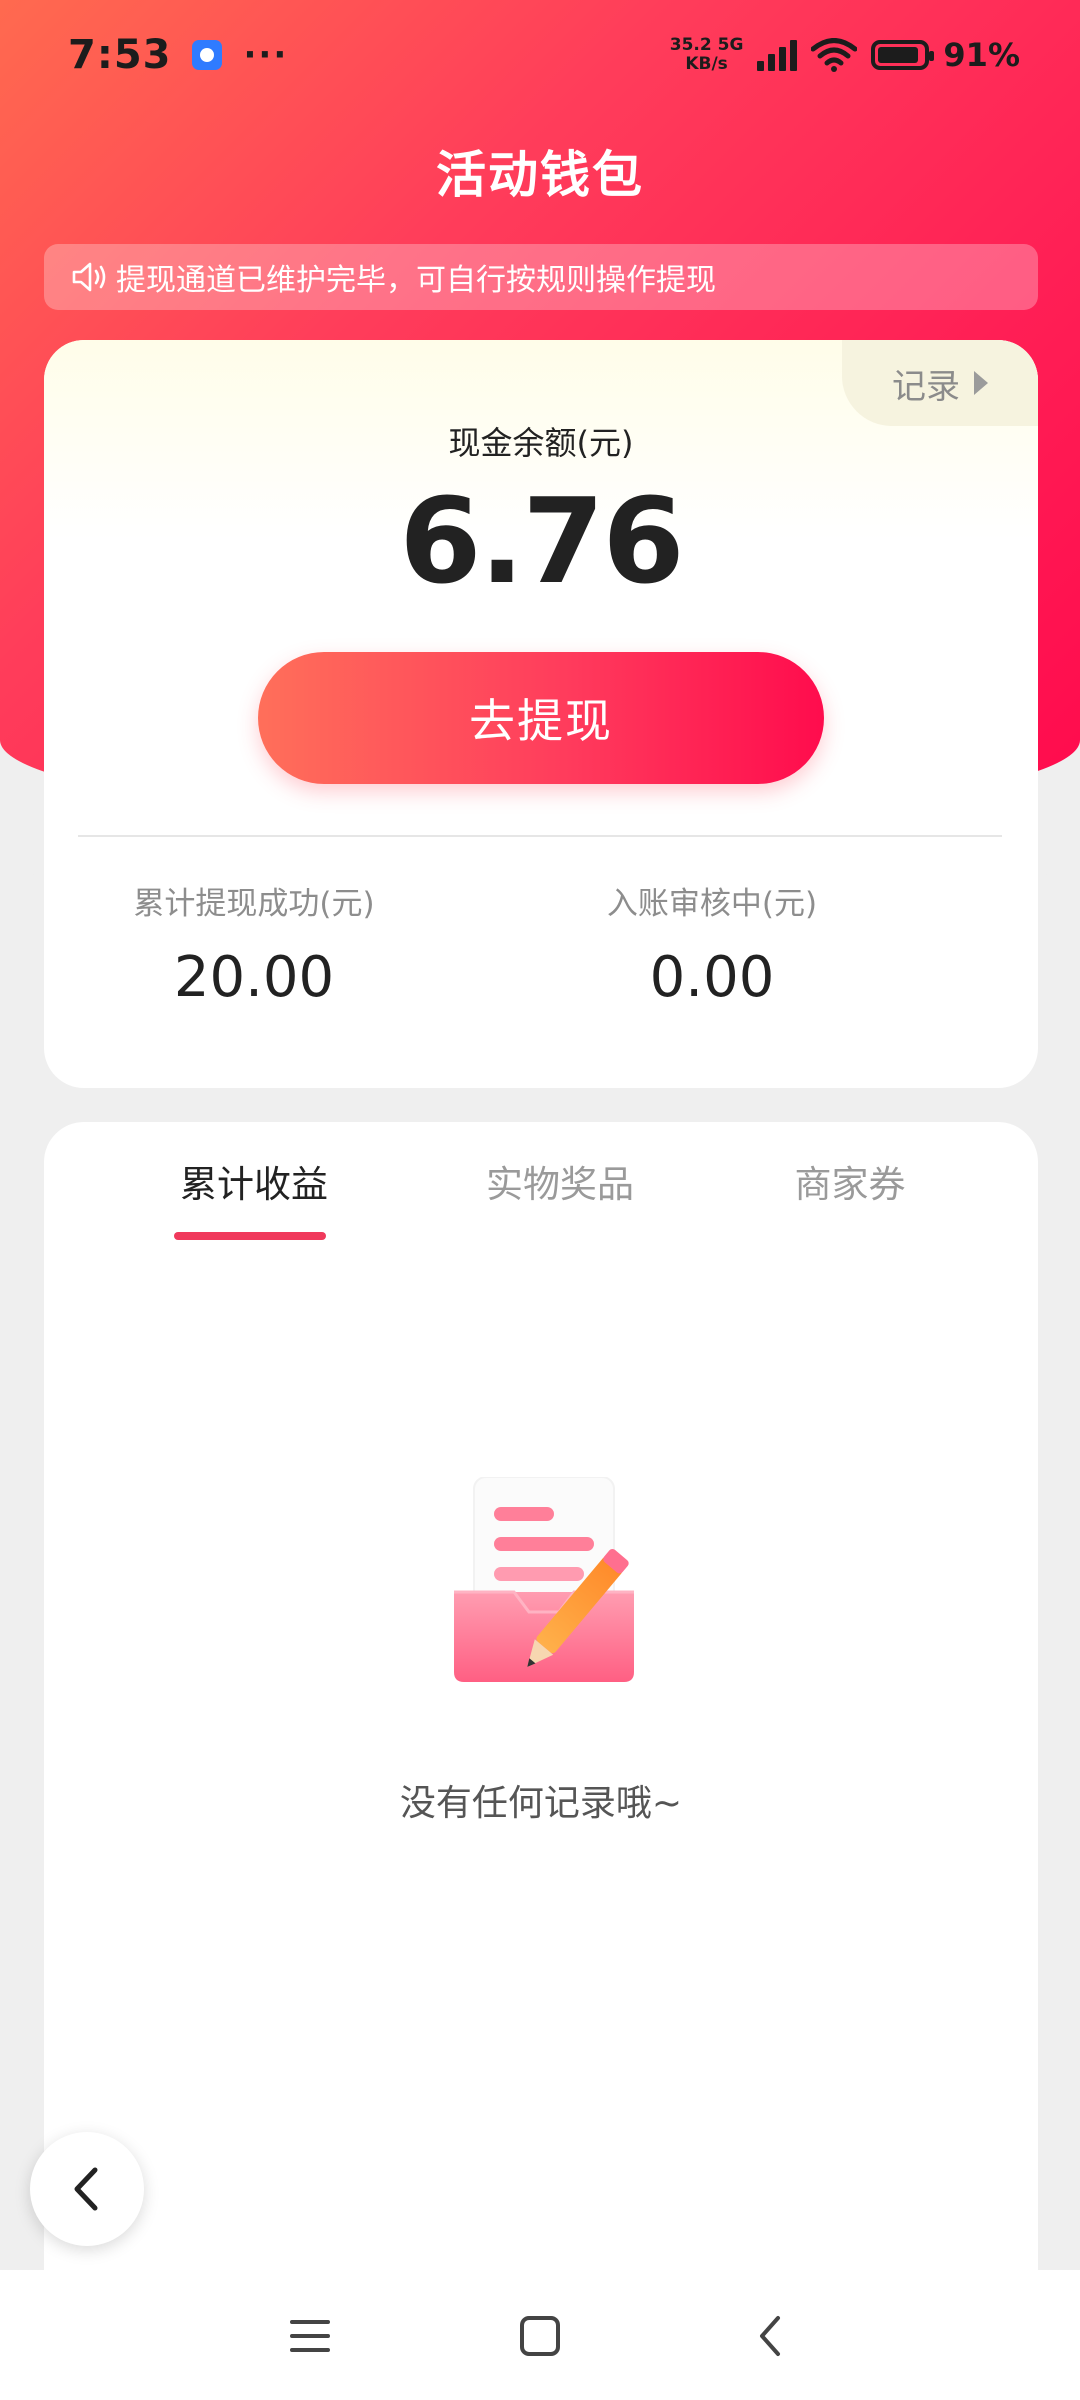  I want to click on wifi-icon, so click(834, 55).